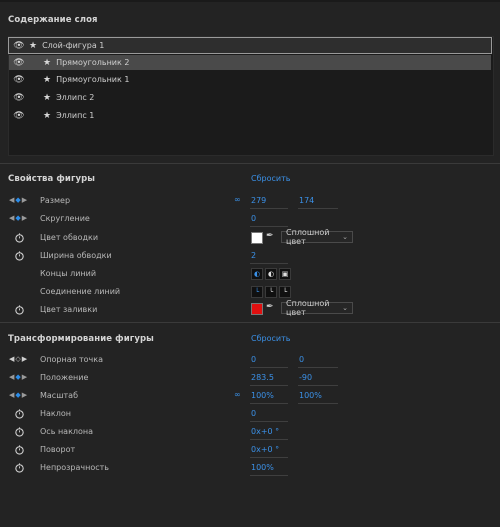 The height and width of the screenshot is (527, 500). I want to click on stroke-width-value: 2, so click(253, 255).